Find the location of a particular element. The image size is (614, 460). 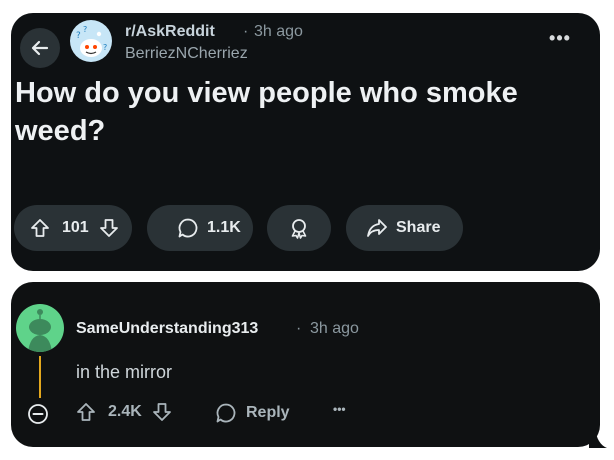

comment-vote-control: 2.4K is located at coordinates (124, 412).